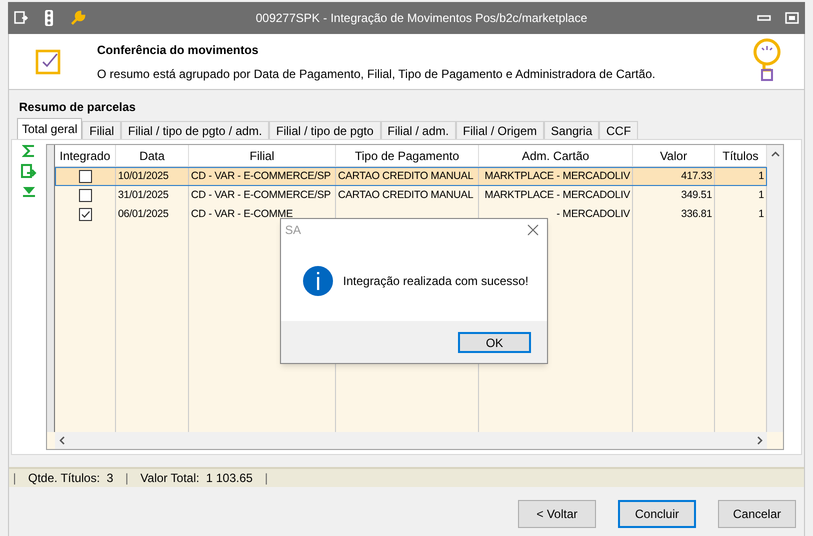  I want to click on table-row: 31/01/2025 CD - VAR - E-COMMERCE/SP CARTAO CREDITO MANUAL MARKTPLACE - MERCADOLIV 349.51 1, so click(411, 195).